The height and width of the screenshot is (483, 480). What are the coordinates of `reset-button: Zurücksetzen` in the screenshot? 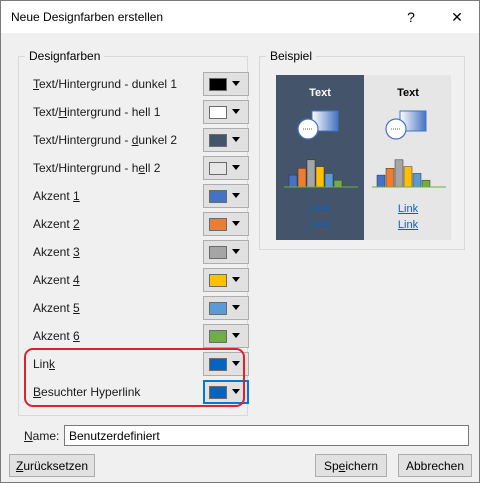 It's located at (52, 465).